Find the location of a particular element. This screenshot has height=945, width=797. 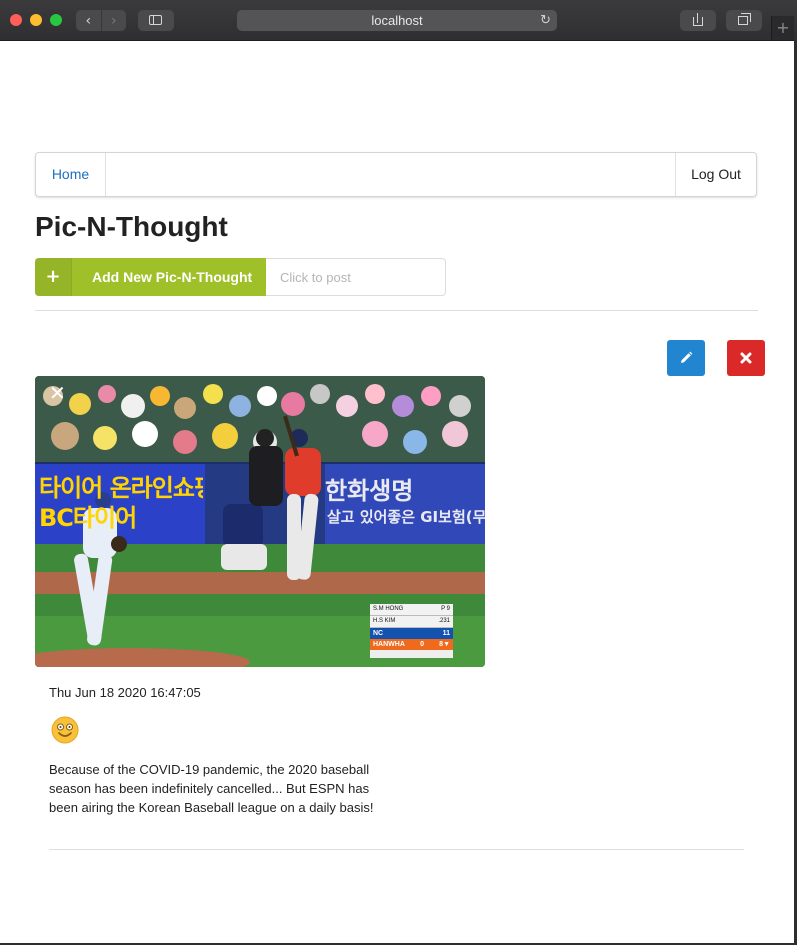

url-text: localhost is located at coordinates (397, 20).